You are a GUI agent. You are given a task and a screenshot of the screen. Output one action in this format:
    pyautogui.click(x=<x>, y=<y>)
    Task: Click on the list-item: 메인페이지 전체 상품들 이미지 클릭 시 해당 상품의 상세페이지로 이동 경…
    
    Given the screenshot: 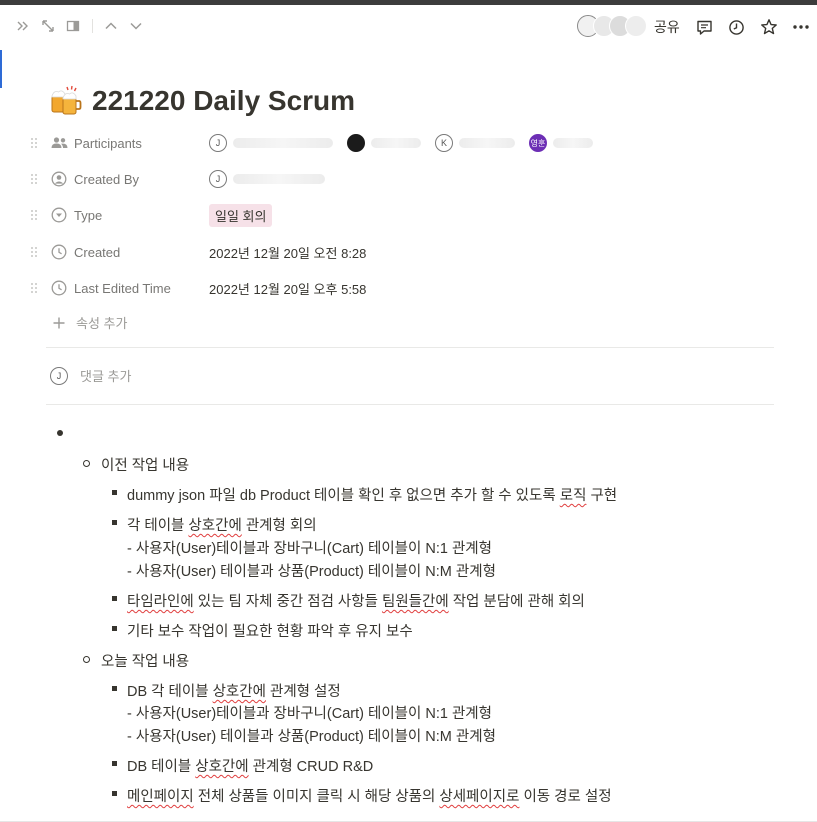 What is the action you would take?
    pyautogui.click(x=369, y=795)
    